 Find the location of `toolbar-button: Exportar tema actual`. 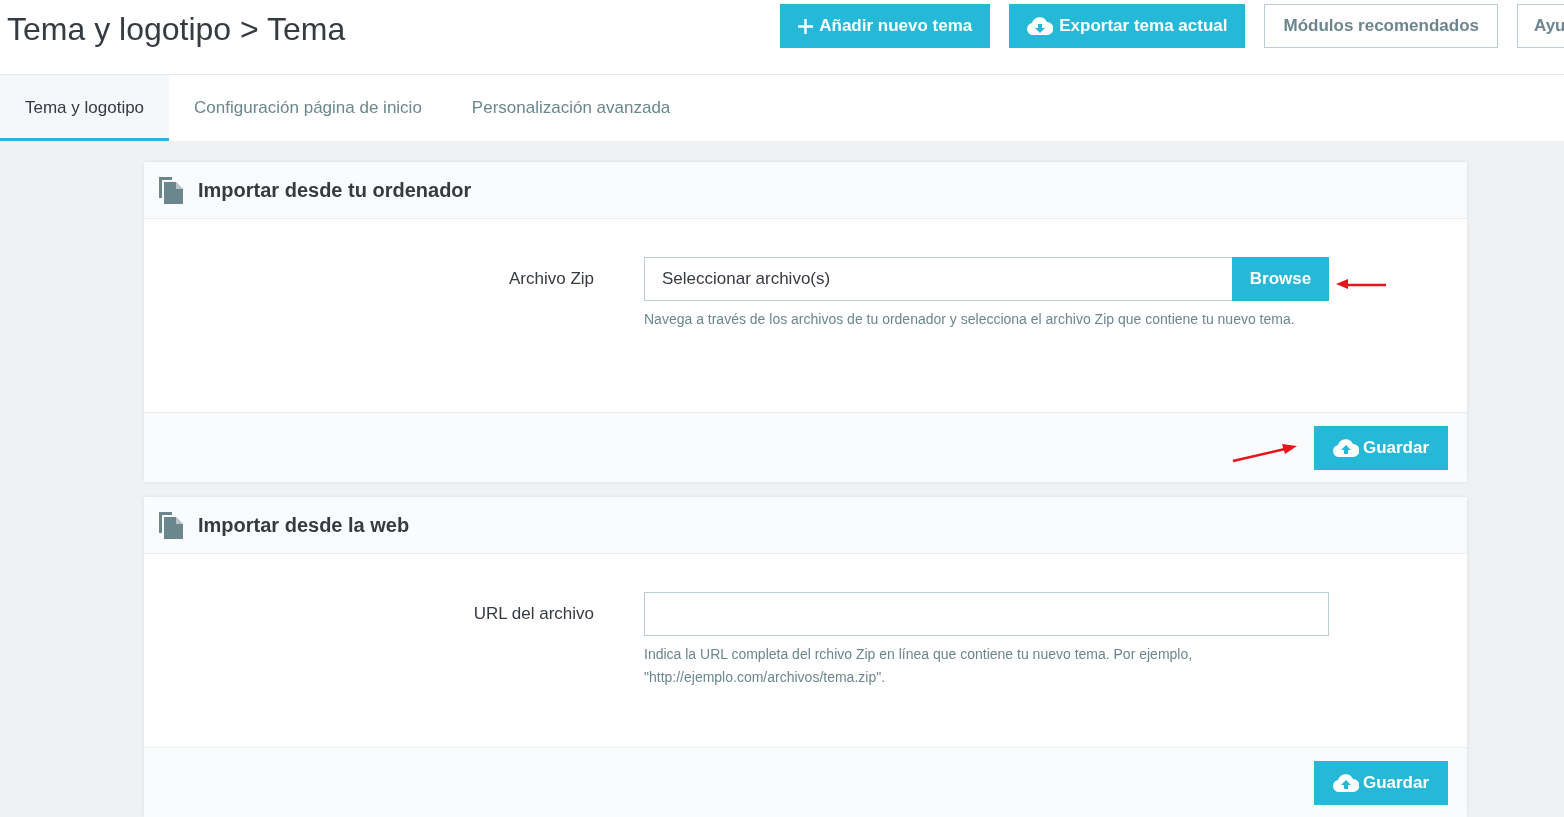

toolbar-button: Exportar tema actual is located at coordinates (1127, 26).